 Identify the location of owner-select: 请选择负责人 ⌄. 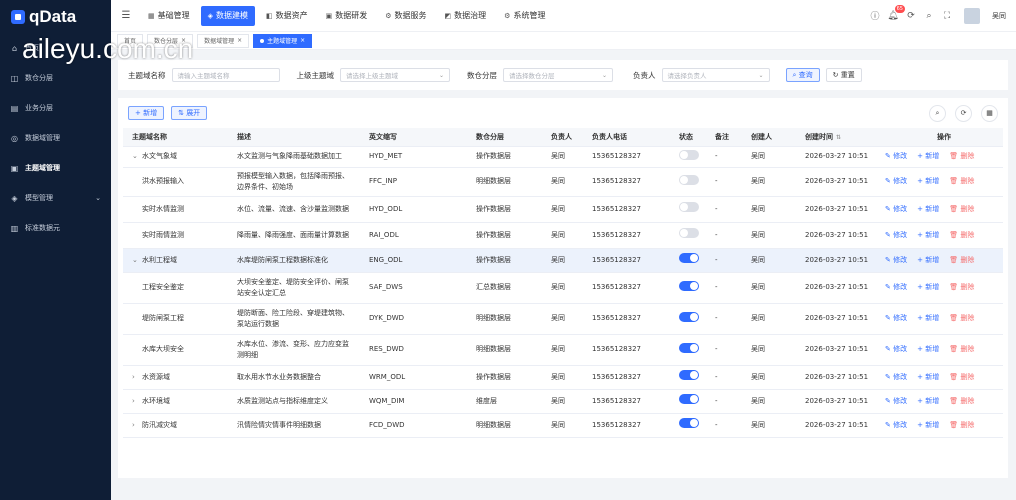
(715, 75).